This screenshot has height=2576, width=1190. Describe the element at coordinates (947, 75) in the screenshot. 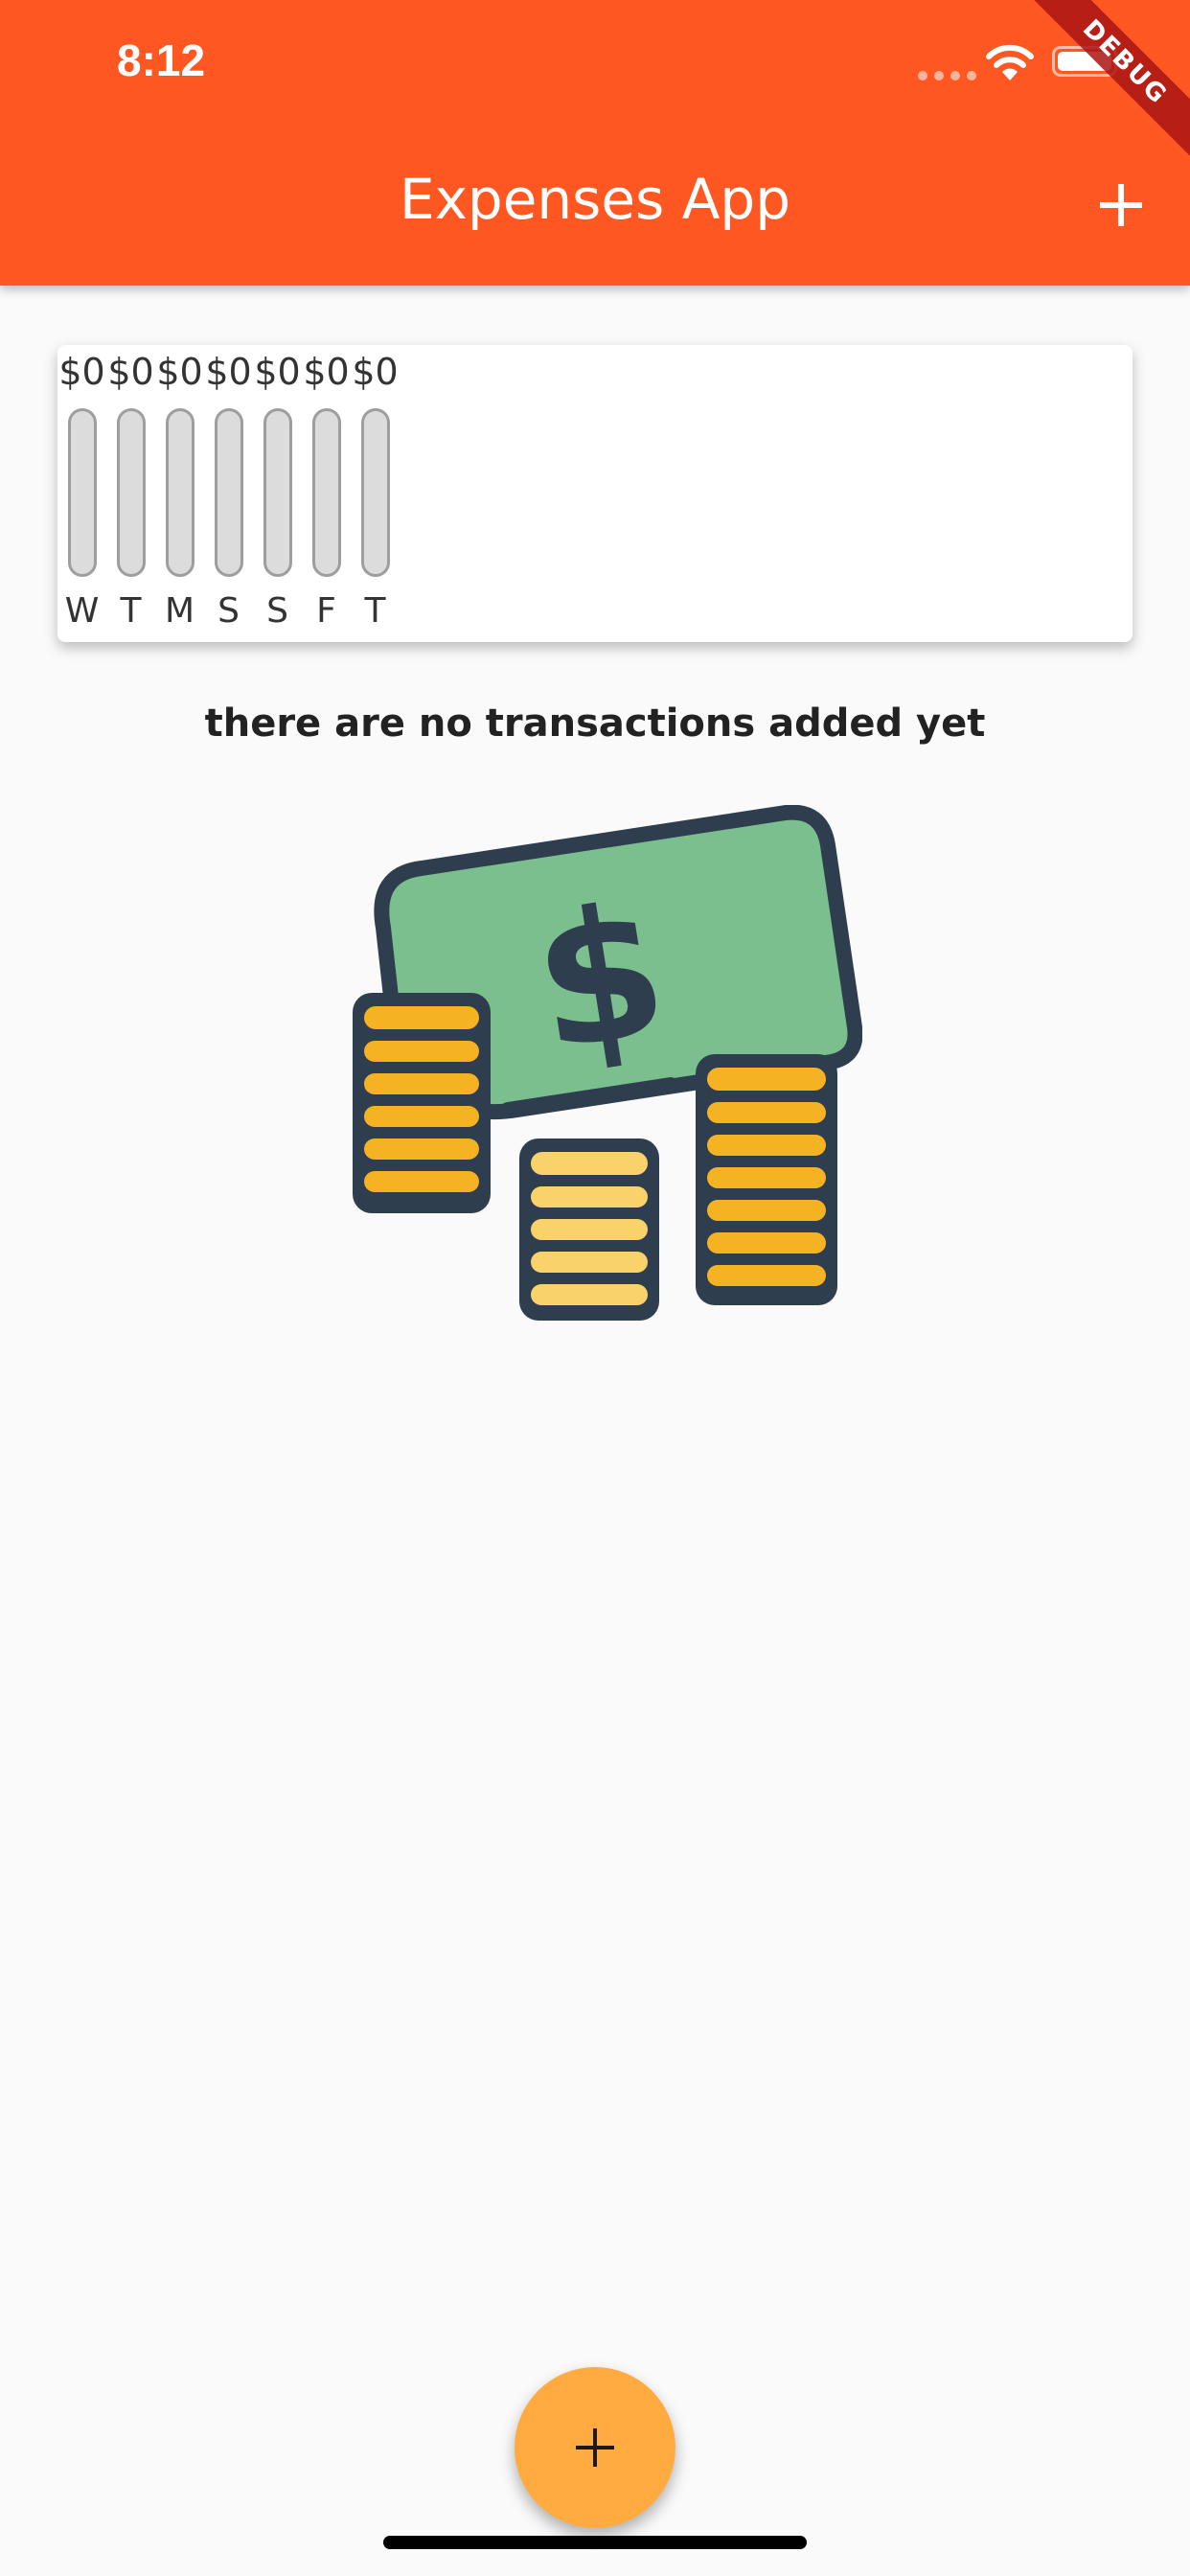

I see `cellular-signal-icon` at that location.